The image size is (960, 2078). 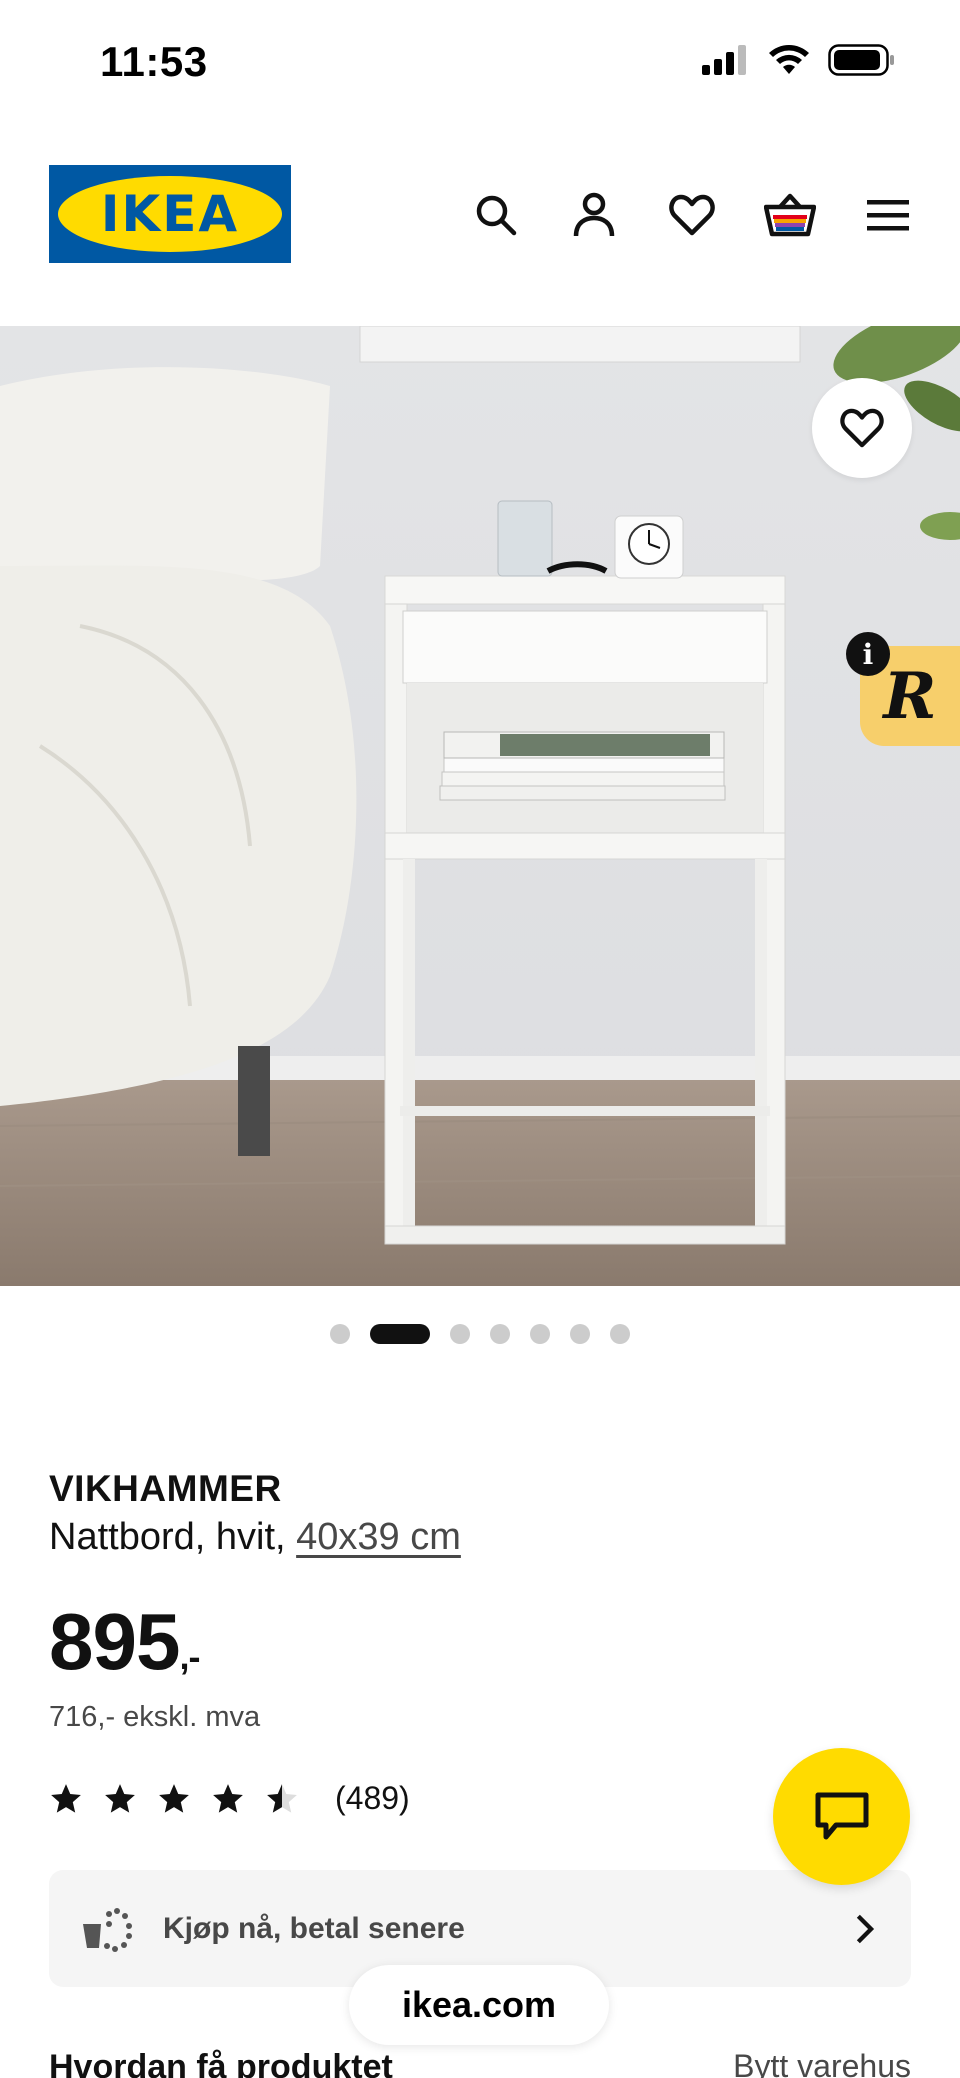 What do you see at coordinates (114, 1641) in the screenshot?
I see `price-value: 895` at bounding box center [114, 1641].